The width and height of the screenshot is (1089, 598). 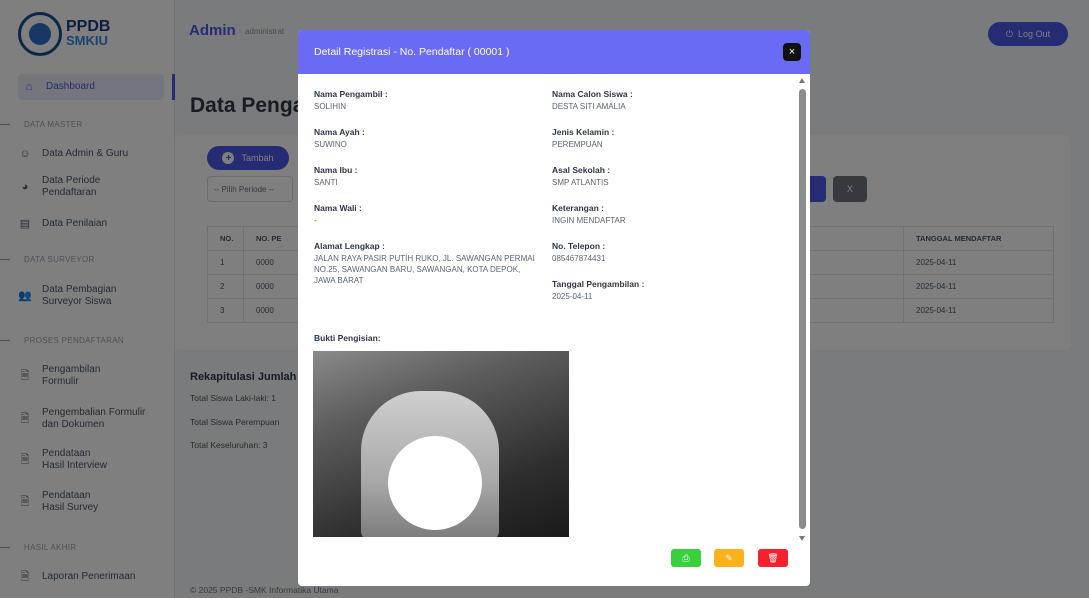 I want to click on field-value: SUWINO, so click(x=330, y=144).